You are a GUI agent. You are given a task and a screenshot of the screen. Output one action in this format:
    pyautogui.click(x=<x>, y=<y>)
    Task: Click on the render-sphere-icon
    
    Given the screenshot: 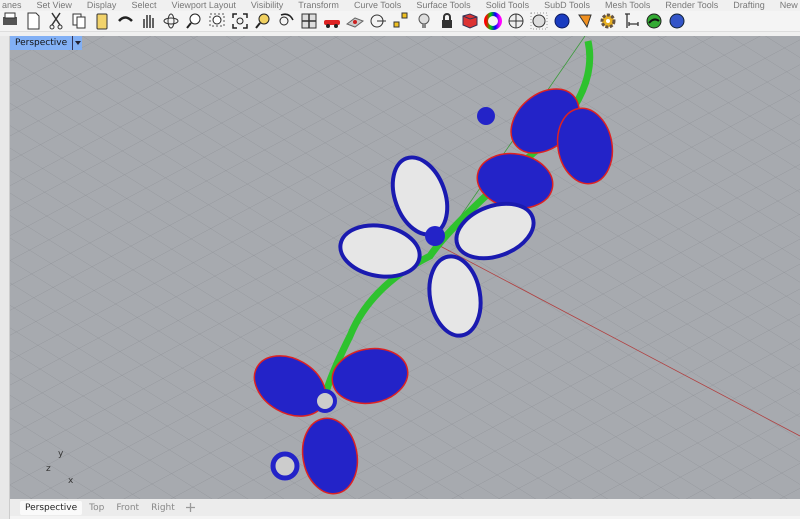 What is the action you would take?
    pyautogui.click(x=562, y=21)
    